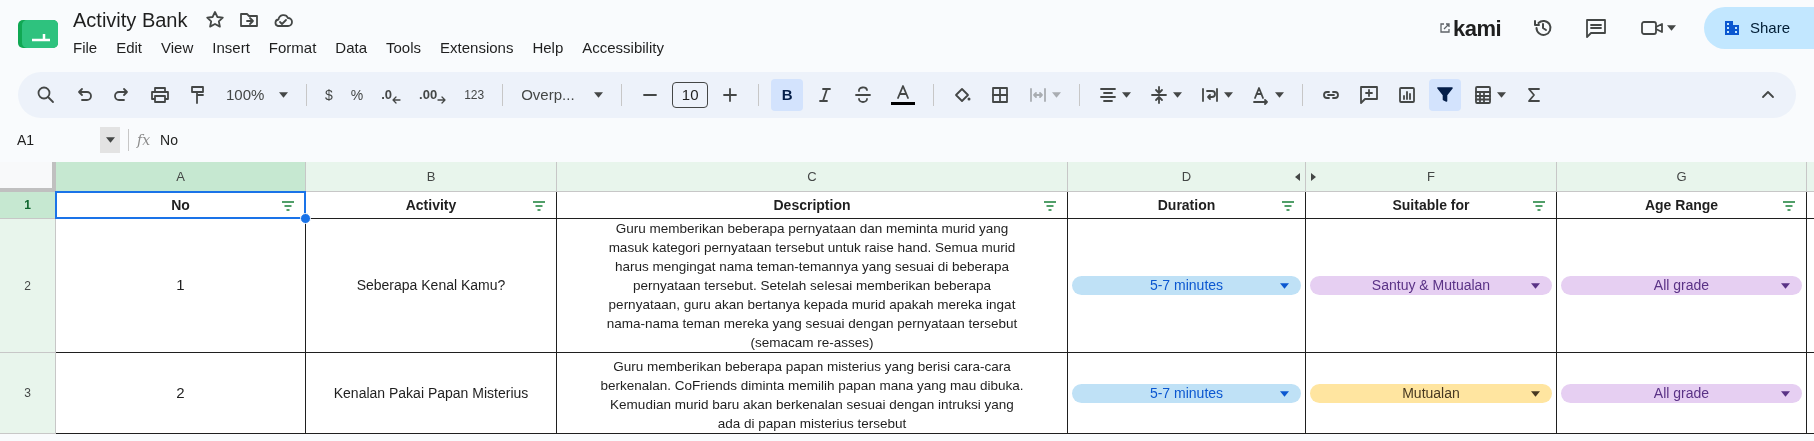 Image resolution: width=1814 pixels, height=441 pixels. Describe the element at coordinates (1159, 95) in the screenshot. I see `vertical-align-icon` at that location.